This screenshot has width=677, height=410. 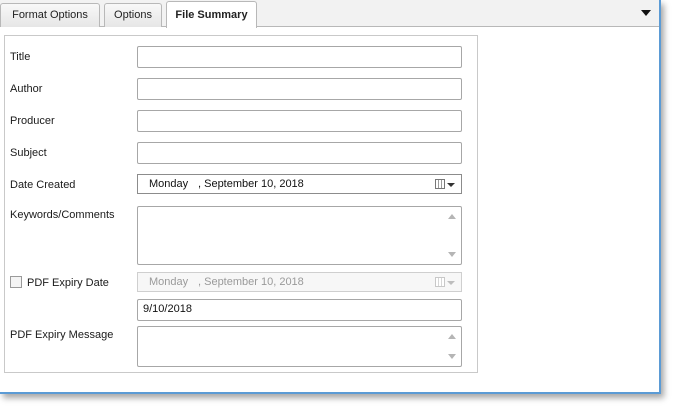 I want to click on pdf-expiry-label: PDF Expiry Date, so click(x=68, y=283).